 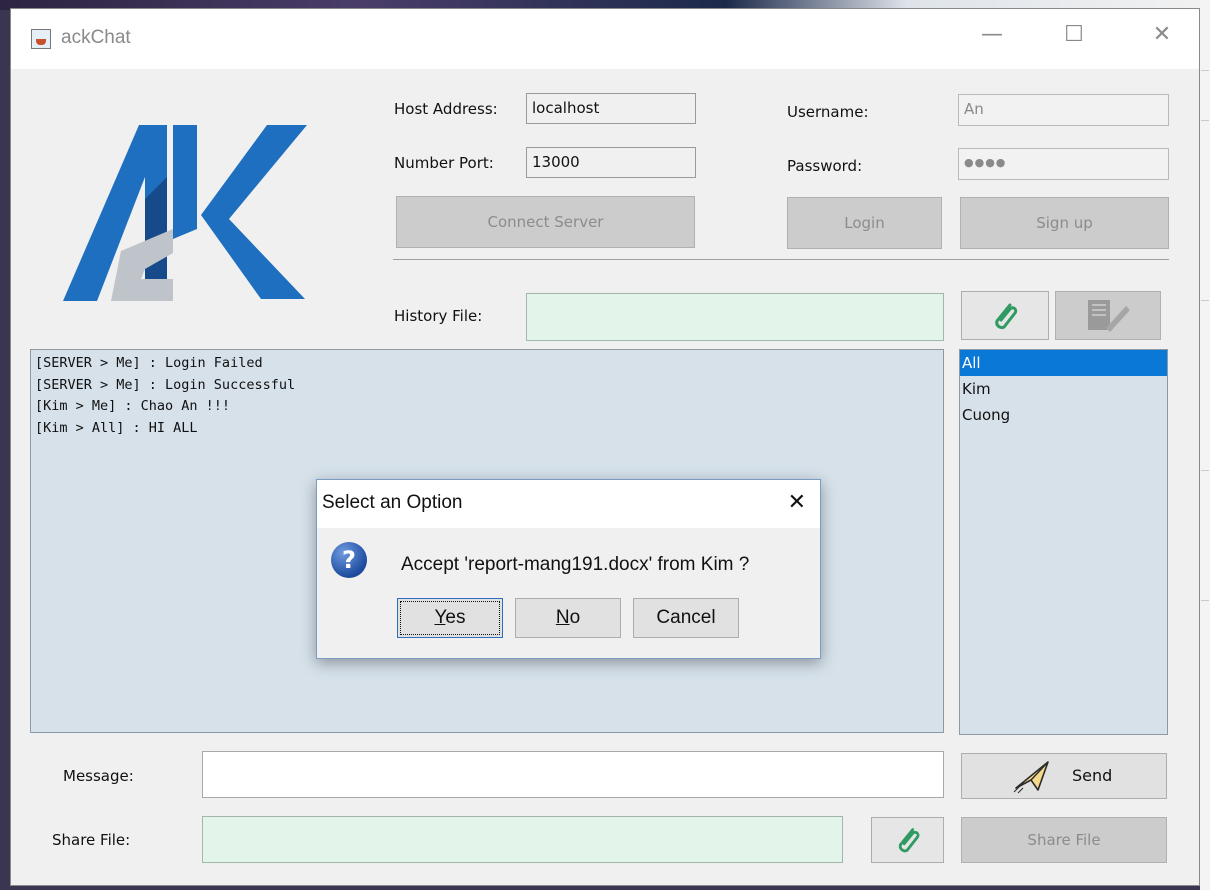 I want to click on user-list: All Kim Cuong, so click(x=1063, y=542).